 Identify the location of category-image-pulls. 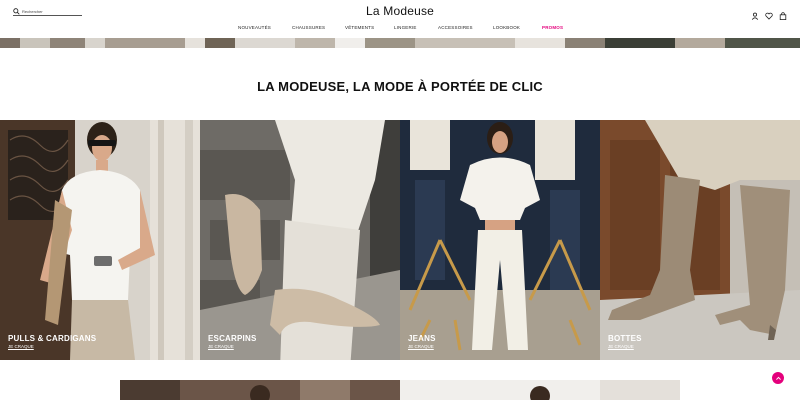
(100, 240).